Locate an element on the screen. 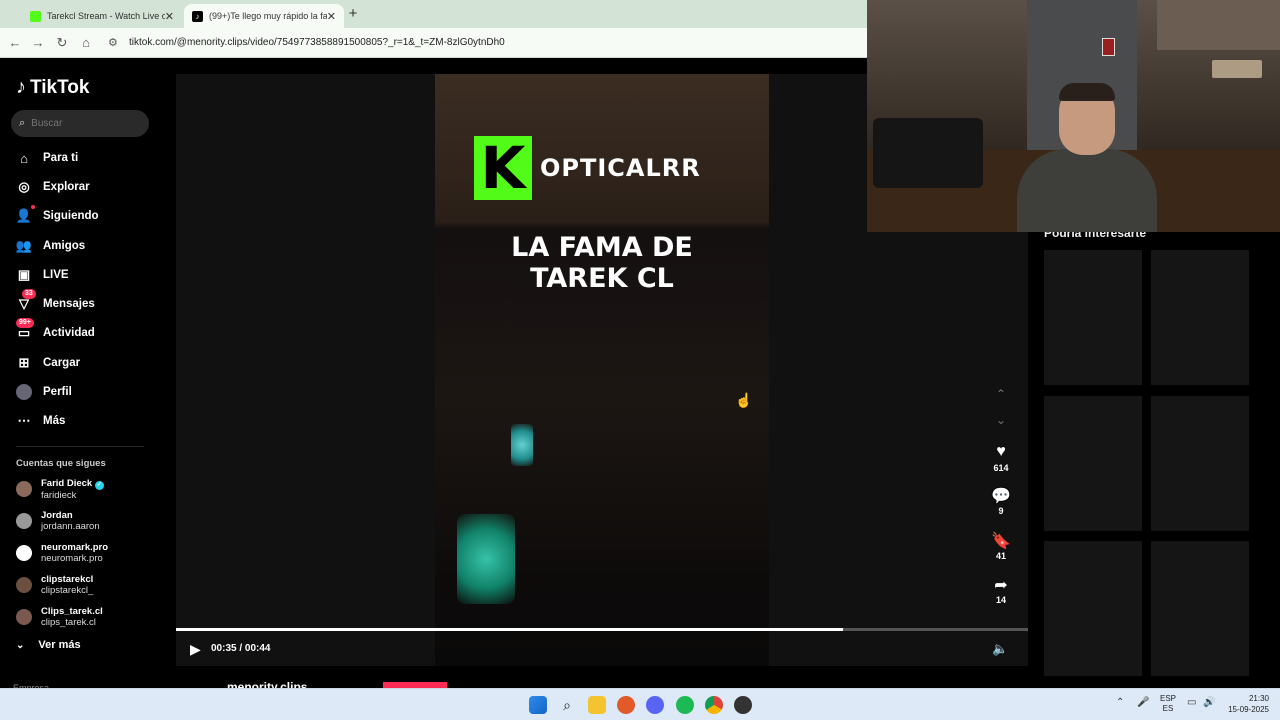  account-name: clipstarekcl is located at coordinates (67, 579).